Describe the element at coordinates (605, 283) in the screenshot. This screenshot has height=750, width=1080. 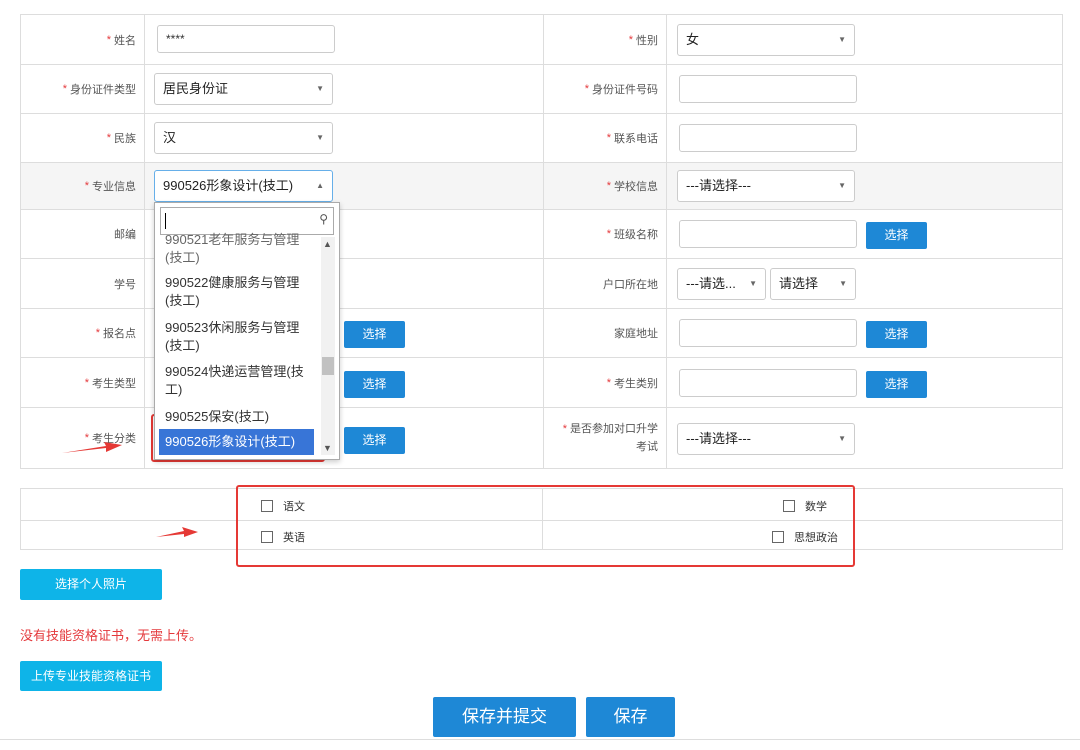
I see `hukou-label: 户口所在地` at that location.